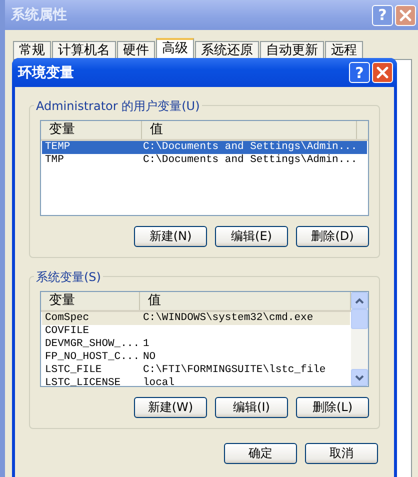 The height and width of the screenshot is (477, 418). I want to click on variable-value: local, so click(159, 381).